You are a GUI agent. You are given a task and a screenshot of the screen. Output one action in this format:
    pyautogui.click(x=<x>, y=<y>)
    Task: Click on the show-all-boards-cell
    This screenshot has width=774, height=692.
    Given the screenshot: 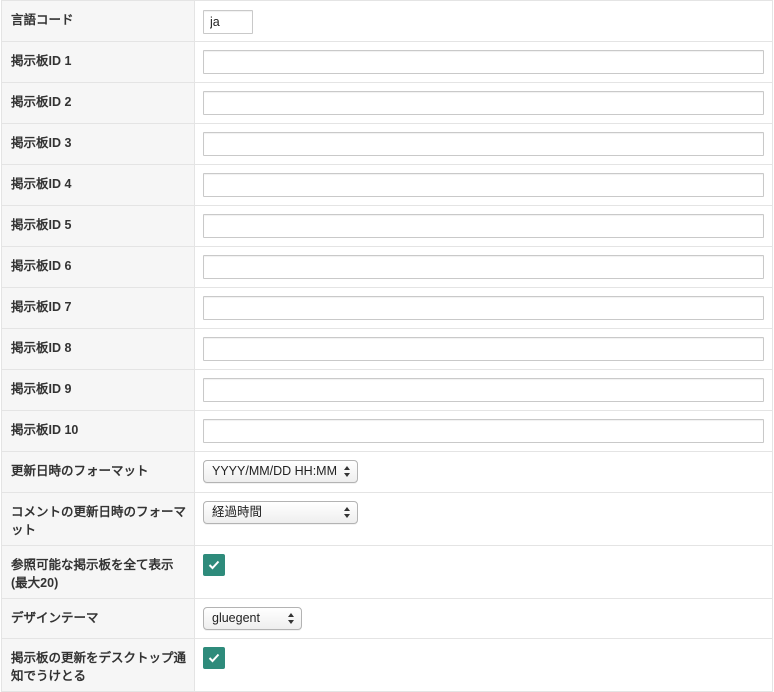 What is the action you would take?
    pyautogui.click(x=483, y=572)
    